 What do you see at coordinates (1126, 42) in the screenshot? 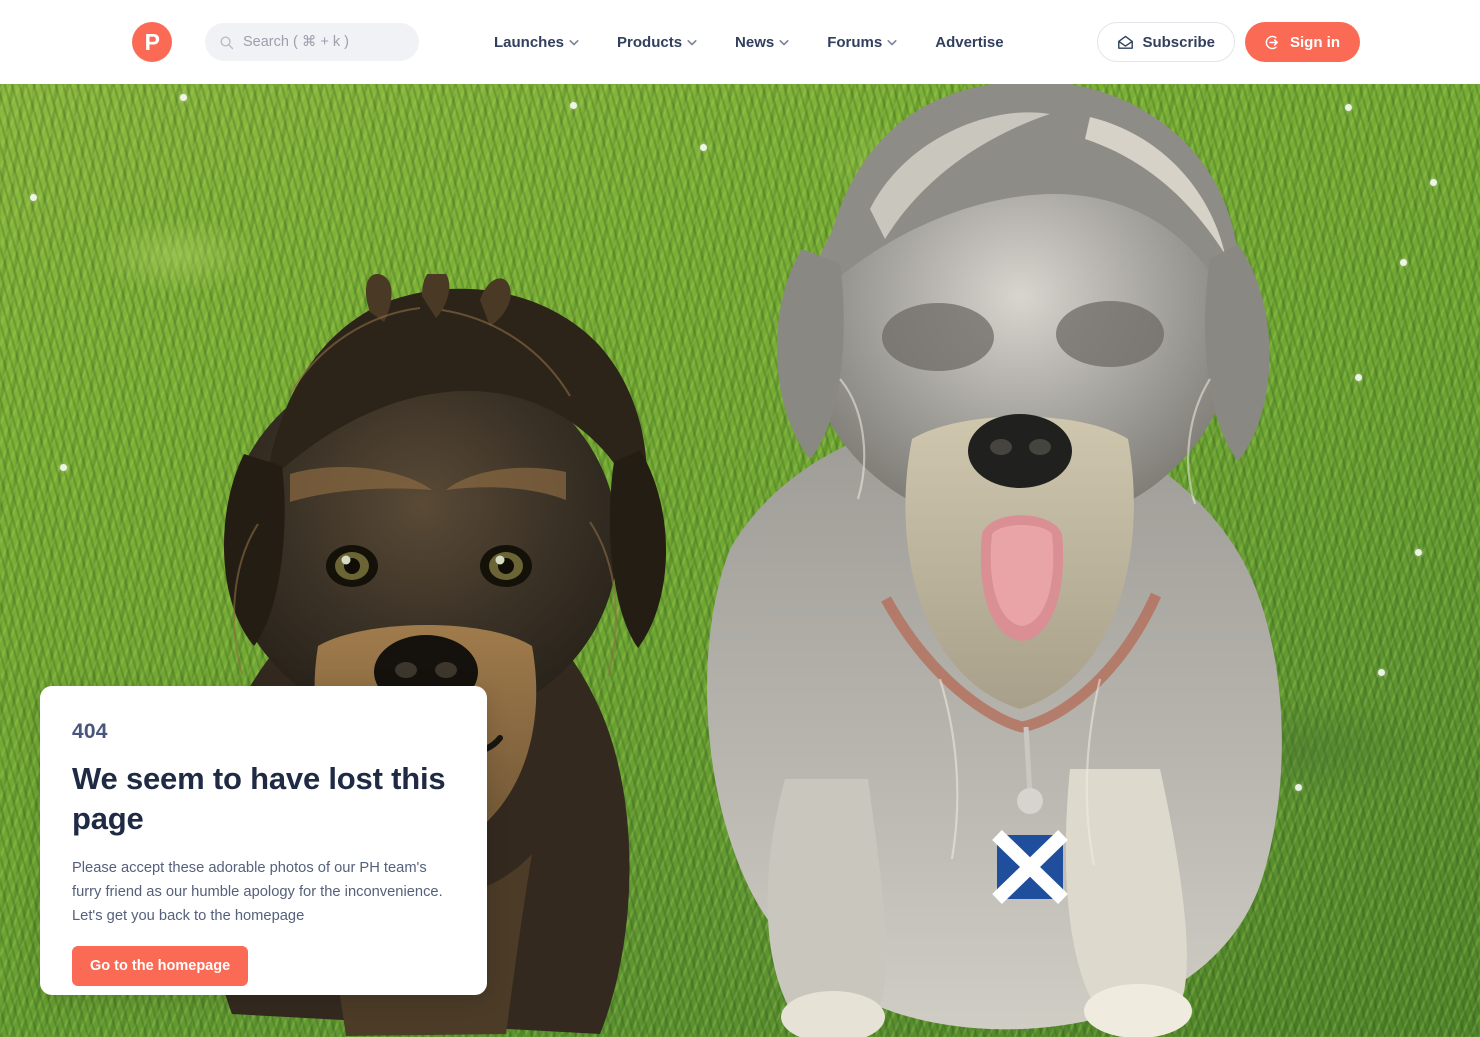
I see `envelope-icon` at bounding box center [1126, 42].